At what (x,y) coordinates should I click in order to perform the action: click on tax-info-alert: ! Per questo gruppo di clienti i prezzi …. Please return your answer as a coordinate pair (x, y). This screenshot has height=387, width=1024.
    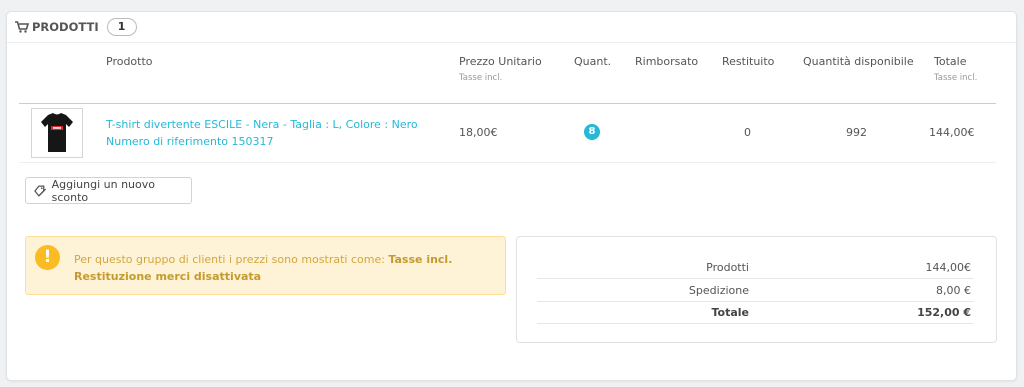
    Looking at the image, I should click on (265, 265).